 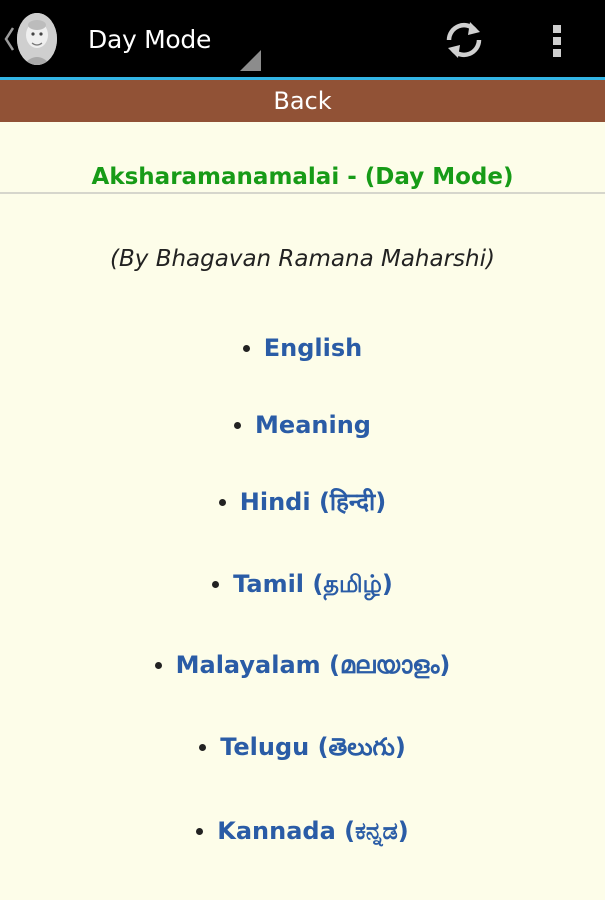 What do you see at coordinates (302, 193) in the screenshot?
I see `title-divider` at bounding box center [302, 193].